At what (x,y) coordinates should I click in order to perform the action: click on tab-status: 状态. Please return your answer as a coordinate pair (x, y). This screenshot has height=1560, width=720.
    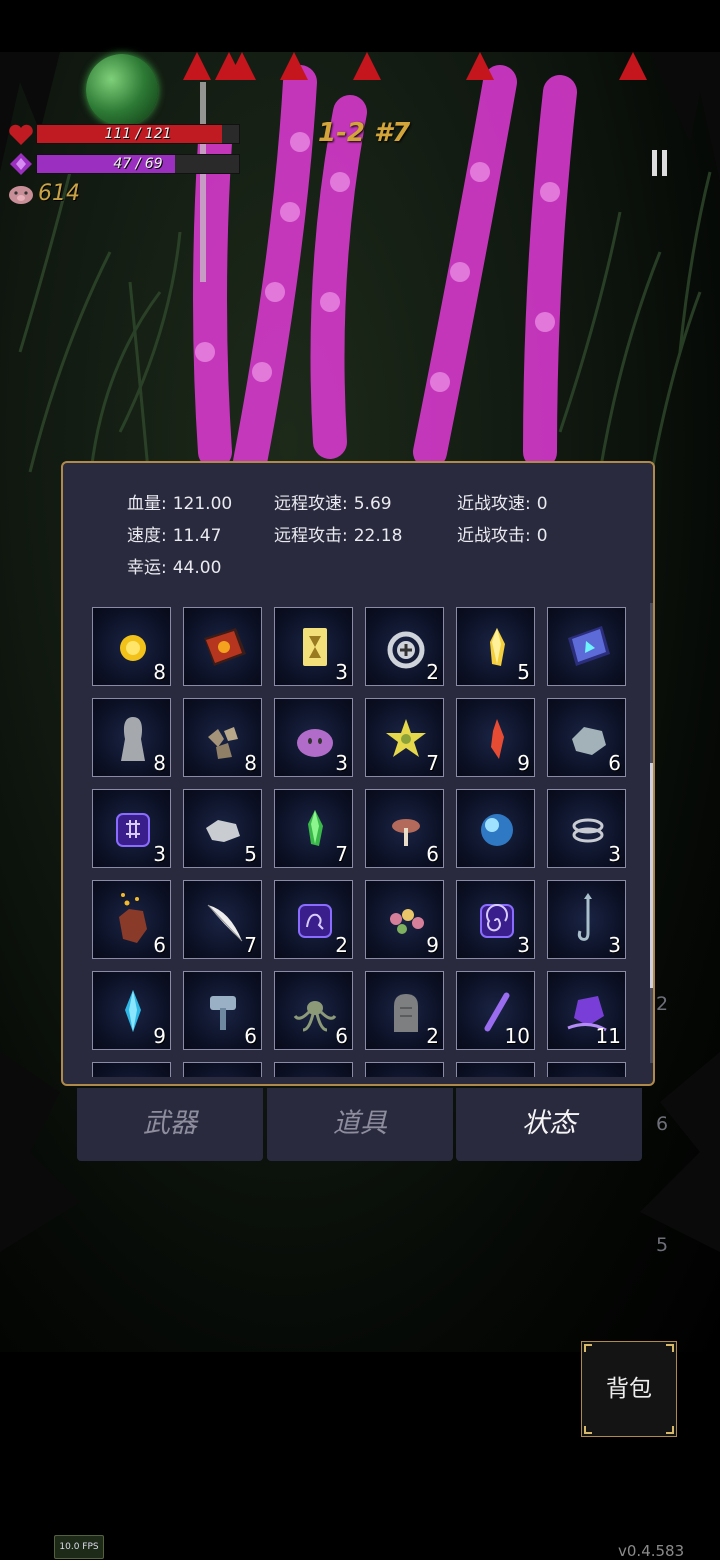
    Looking at the image, I should click on (549, 1124).